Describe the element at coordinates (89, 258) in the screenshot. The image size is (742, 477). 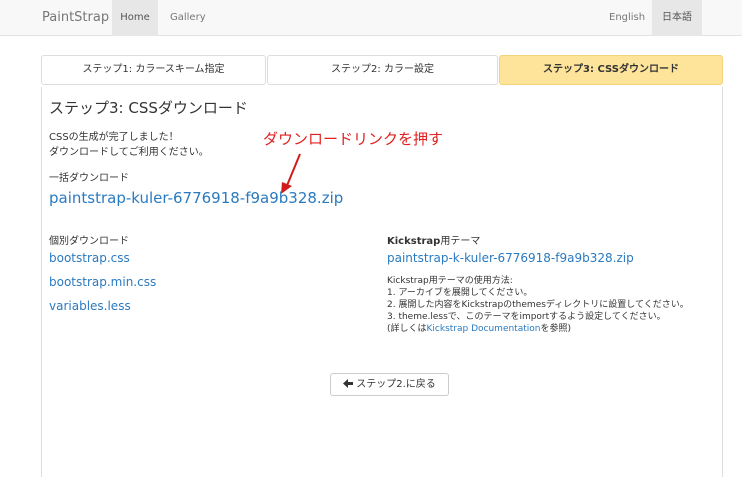
I see `file-link-bootstrap-css: bootstrap.css` at that location.